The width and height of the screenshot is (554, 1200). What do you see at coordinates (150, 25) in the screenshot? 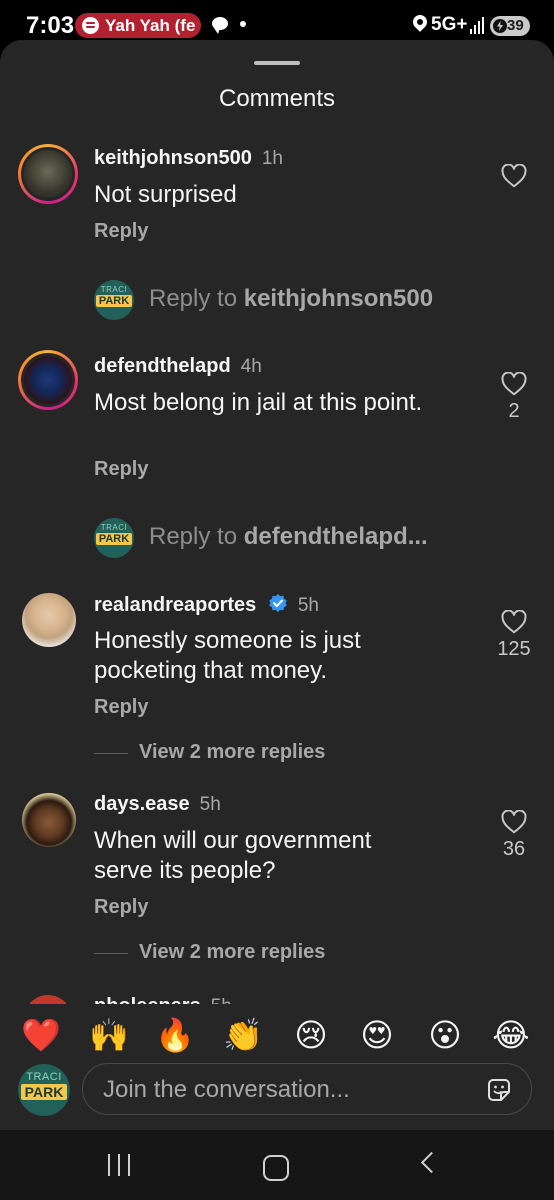
I see `media-pill-label: Yah Yah (fe` at bounding box center [150, 25].